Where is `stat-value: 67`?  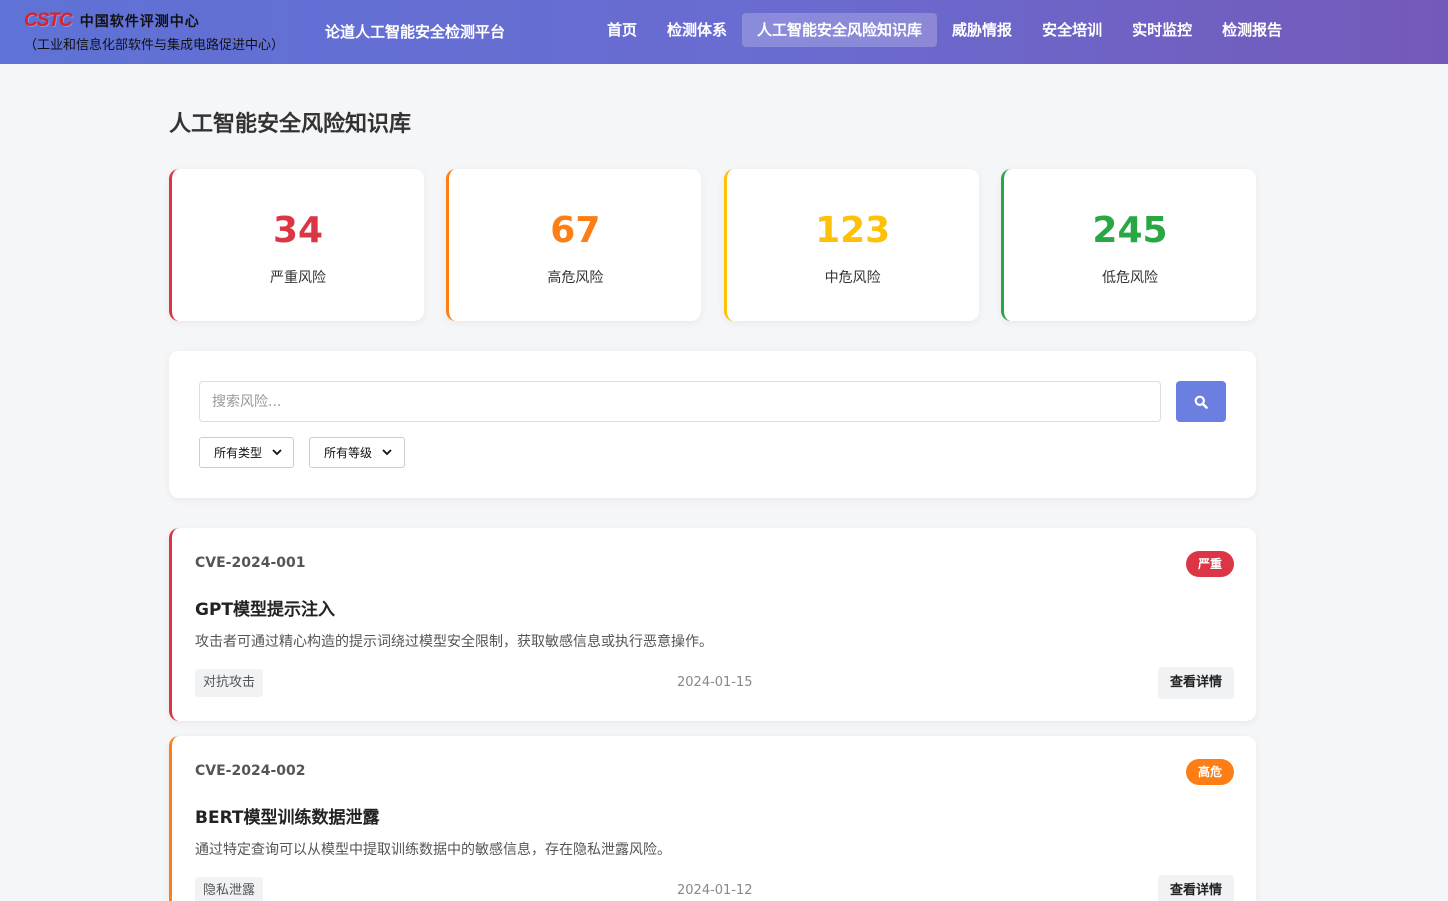 stat-value: 67 is located at coordinates (575, 230).